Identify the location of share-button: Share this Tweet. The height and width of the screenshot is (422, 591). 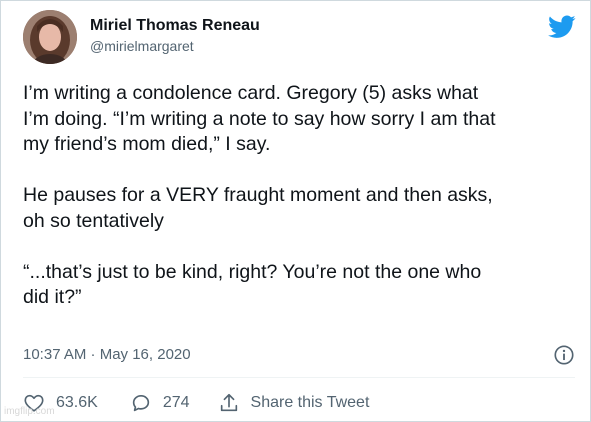
(294, 403).